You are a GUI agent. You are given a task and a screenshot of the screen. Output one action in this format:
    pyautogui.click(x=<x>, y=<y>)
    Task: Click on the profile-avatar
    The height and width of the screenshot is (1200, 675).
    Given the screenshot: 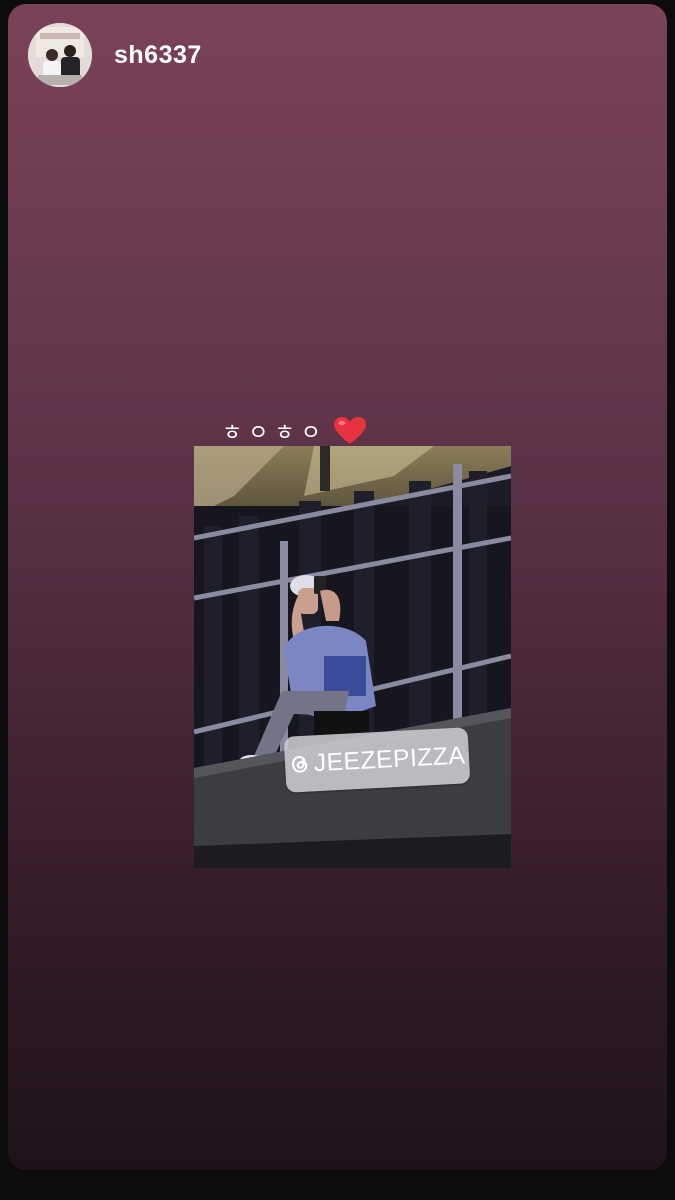 What is the action you would take?
    pyautogui.click(x=60, y=55)
    